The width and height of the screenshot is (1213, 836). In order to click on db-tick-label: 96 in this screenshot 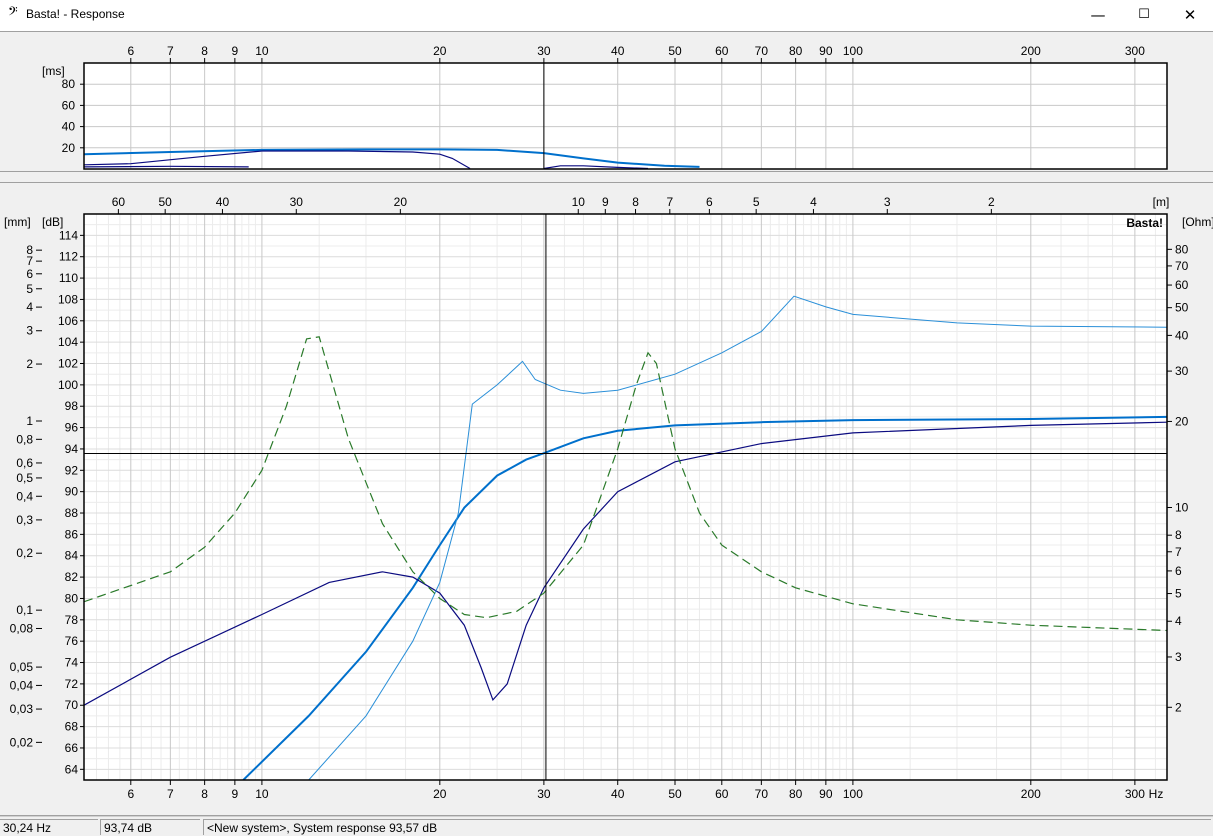, I will do `click(72, 428)`.